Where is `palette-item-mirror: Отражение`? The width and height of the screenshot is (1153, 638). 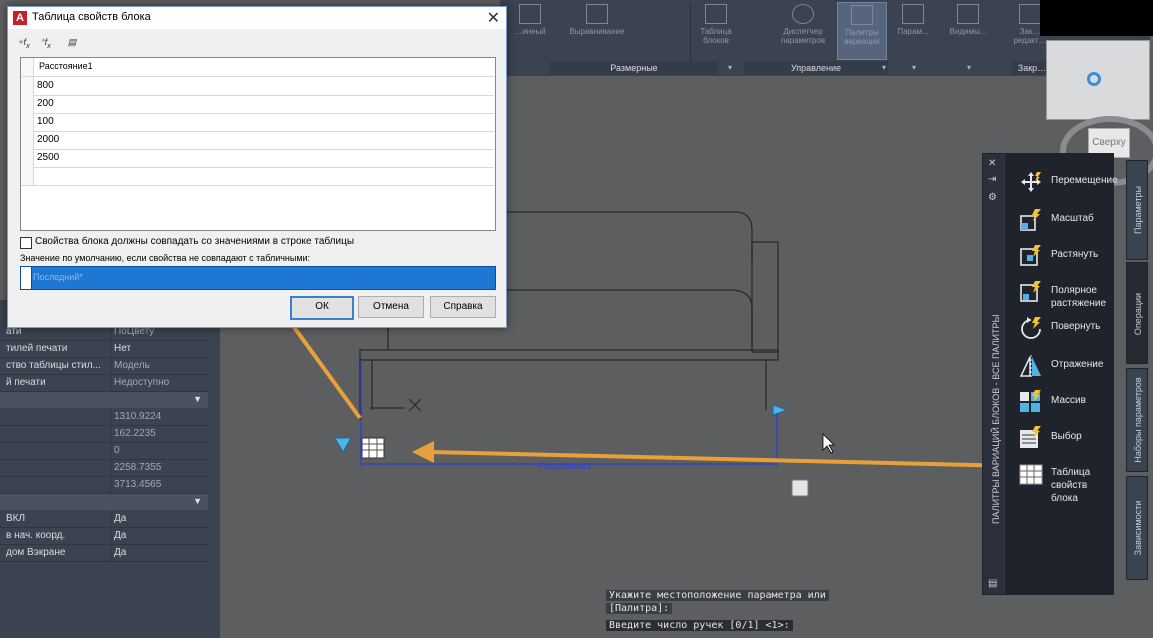
palette-item-mirror: Отражение is located at coordinates (1069, 367).